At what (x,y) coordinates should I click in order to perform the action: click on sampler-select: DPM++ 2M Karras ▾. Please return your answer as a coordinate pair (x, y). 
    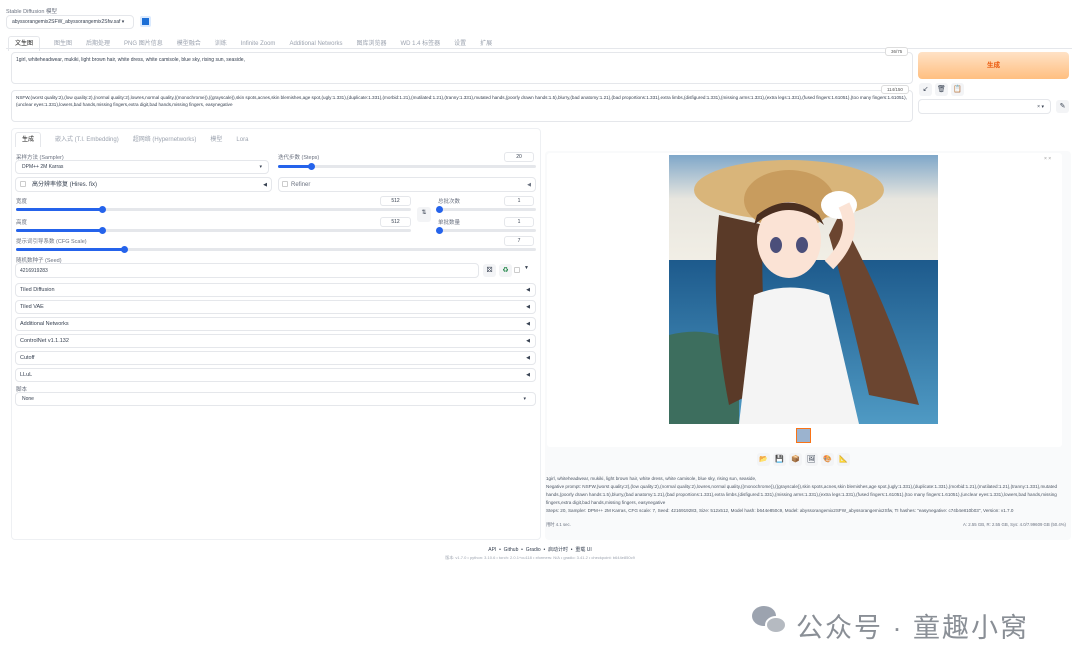
    Looking at the image, I should click on (142, 167).